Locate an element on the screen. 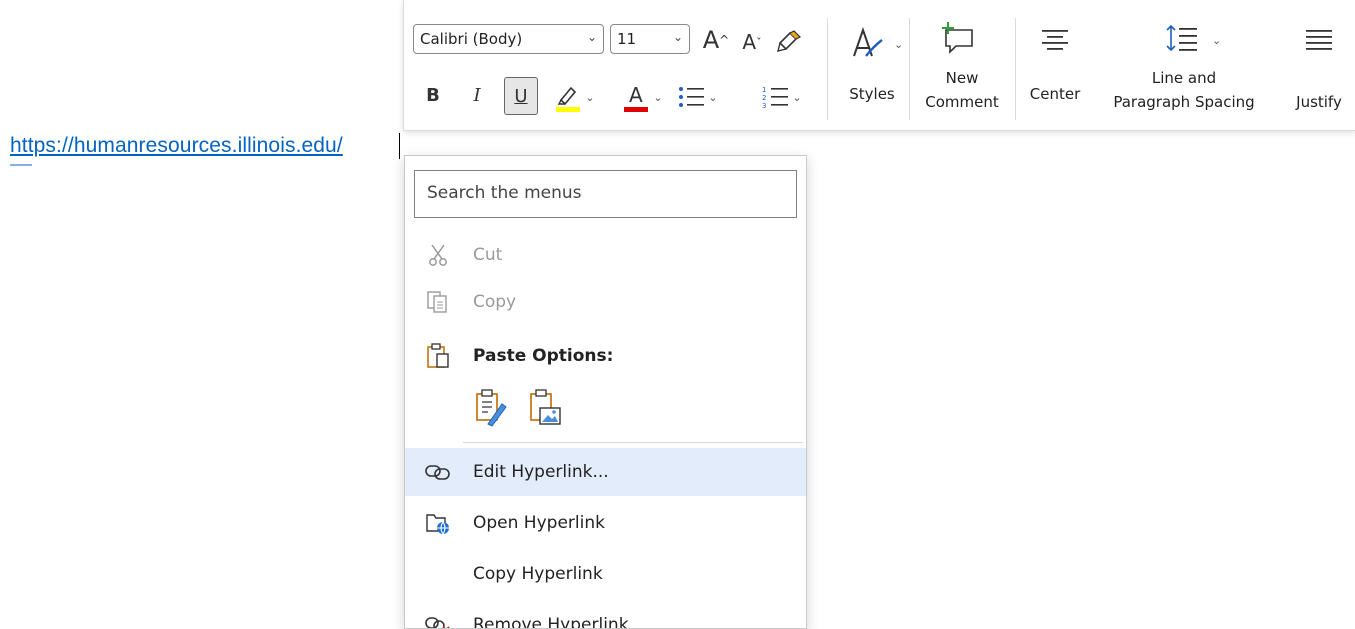 This screenshot has width=1355, height=629. bullets-button: ⌄ is located at coordinates (698, 97).